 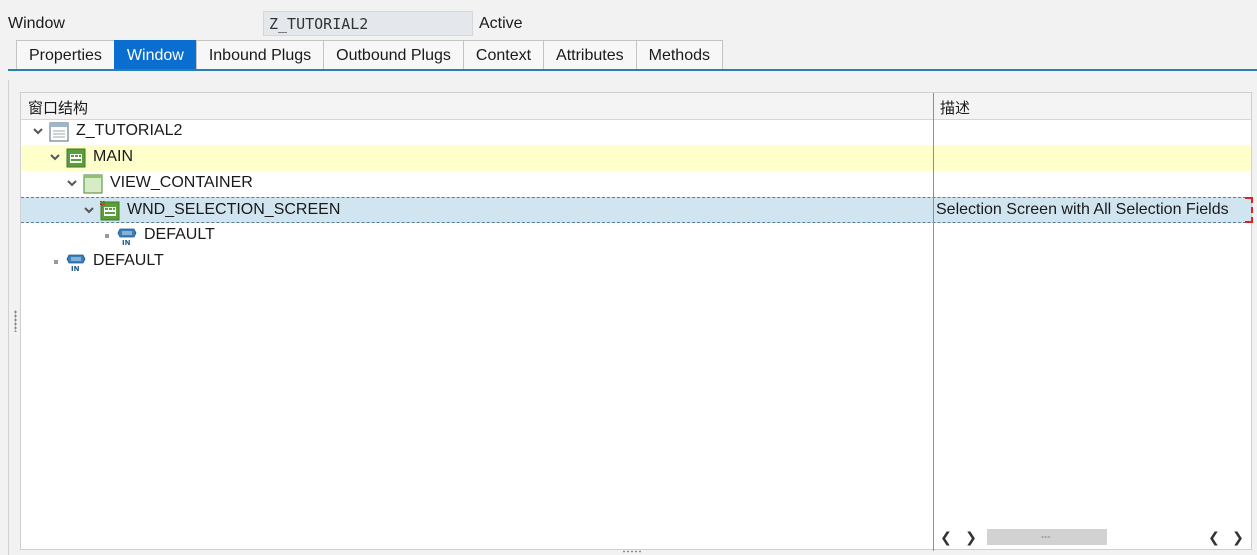 What do you see at coordinates (933, 322) in the screenshot?
I see `column-divider` at bounding box center [933, 322].